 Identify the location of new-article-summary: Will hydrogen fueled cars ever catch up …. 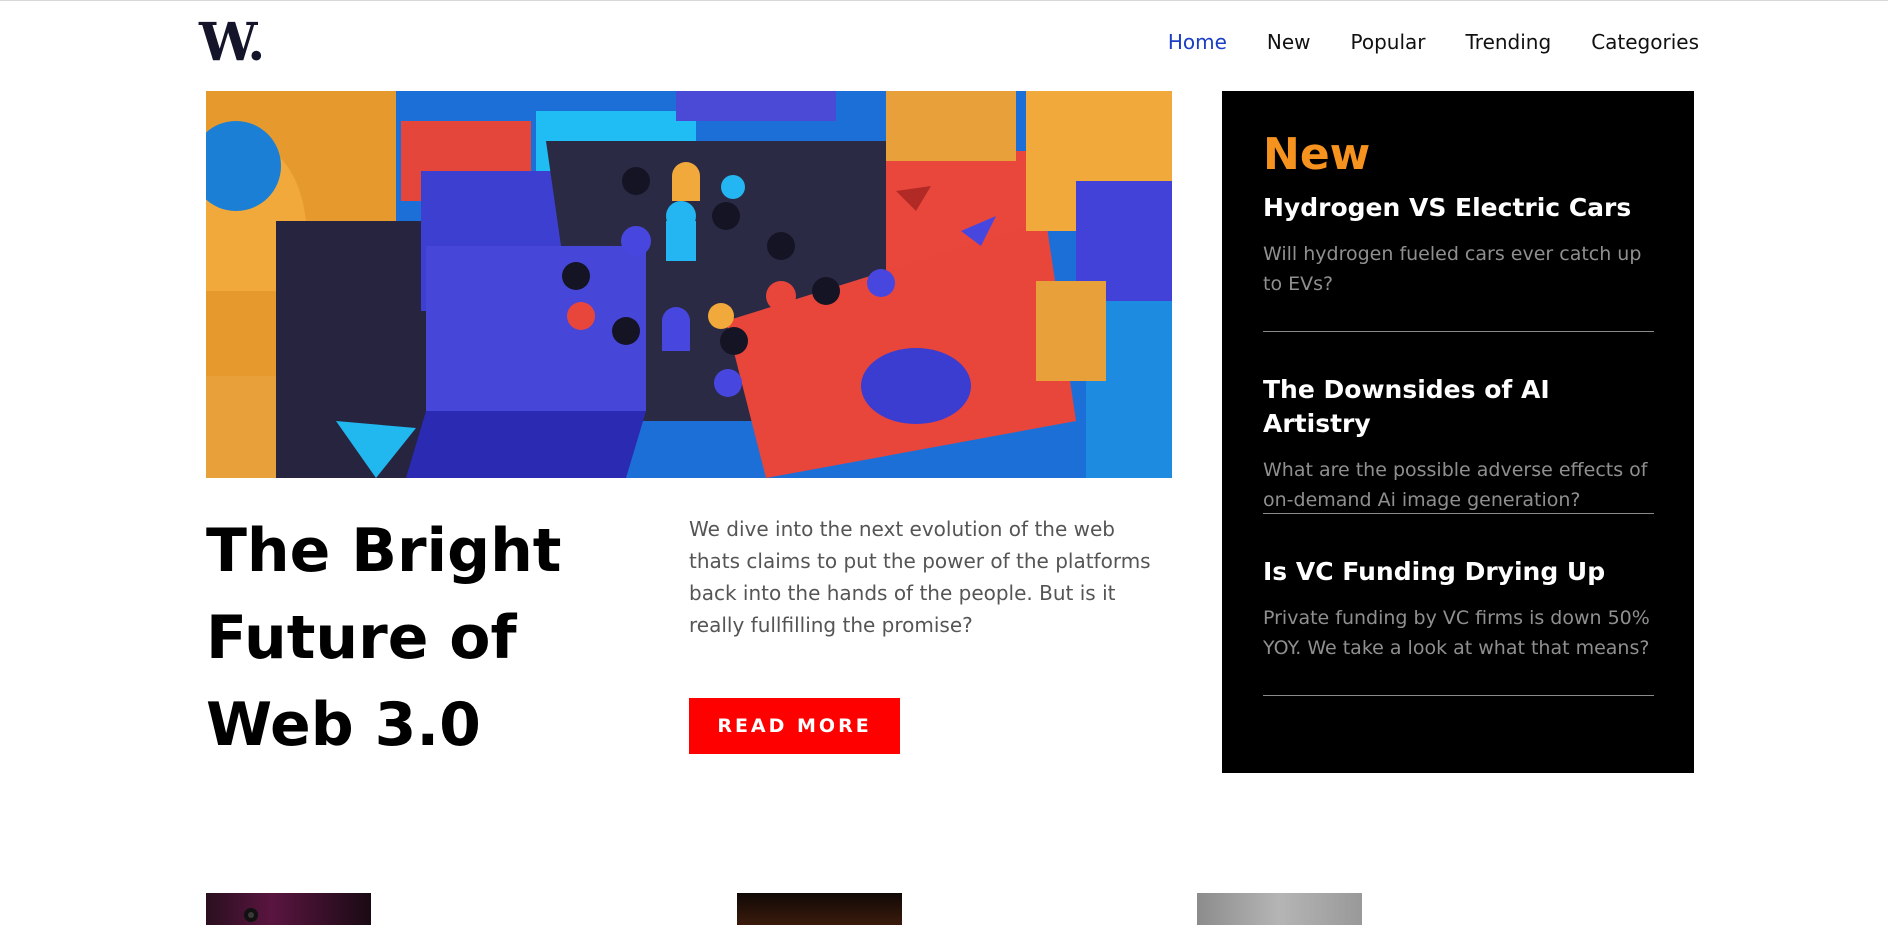
(1452, 269).